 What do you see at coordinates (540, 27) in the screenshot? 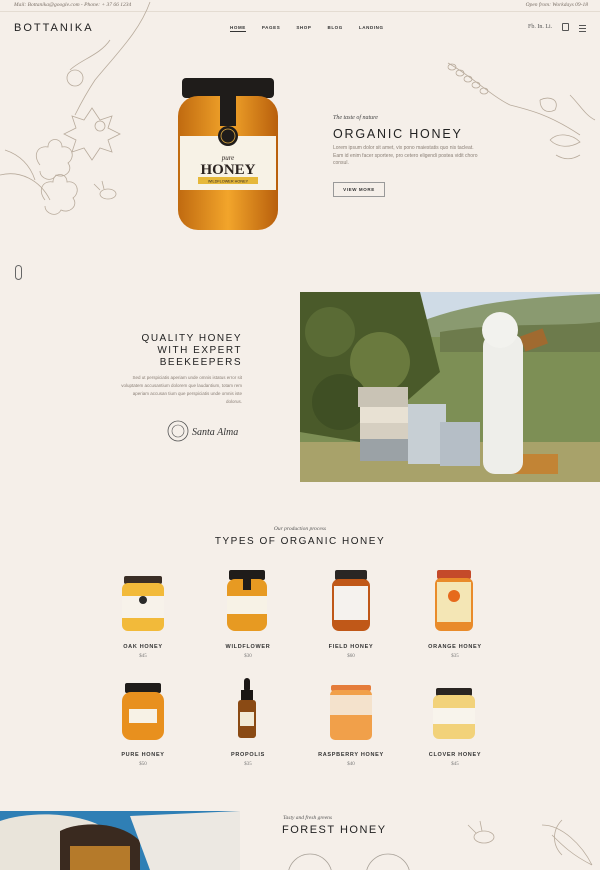
I see `social-links: Fb. In. Li.` at bounding box center [540, 27].